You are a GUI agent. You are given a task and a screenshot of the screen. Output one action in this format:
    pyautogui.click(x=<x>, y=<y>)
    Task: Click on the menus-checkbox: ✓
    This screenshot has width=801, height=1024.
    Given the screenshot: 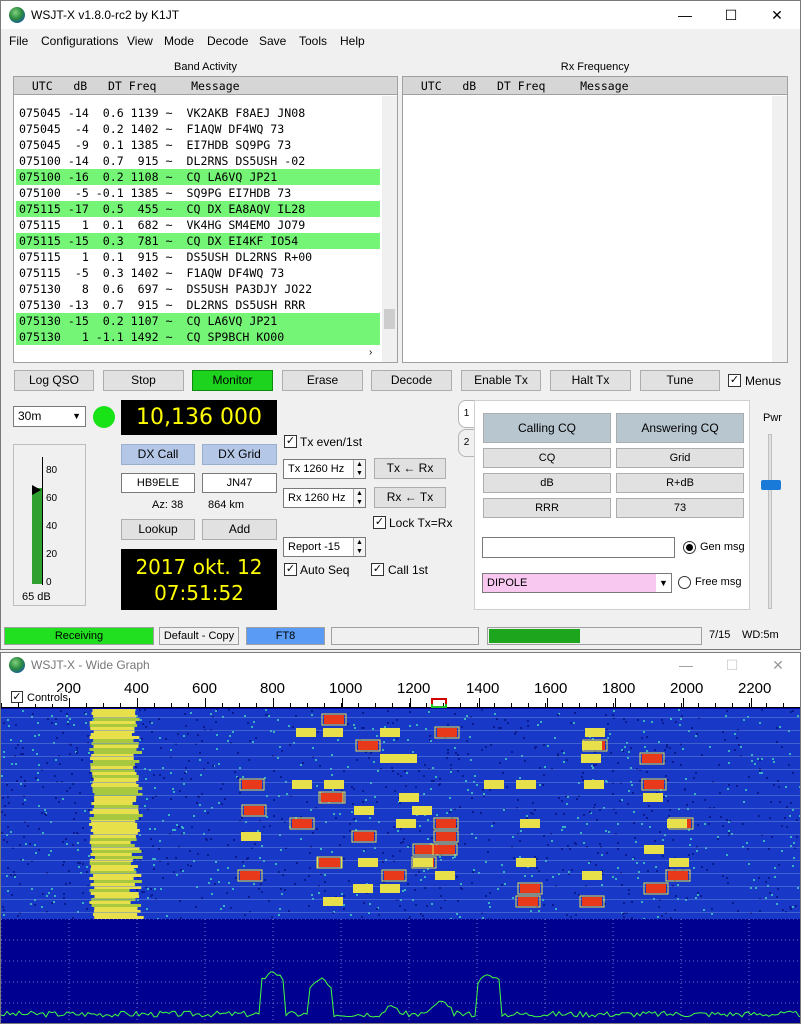 What is the action you would take?
    pyautogui.click(x=734, y=380)
    